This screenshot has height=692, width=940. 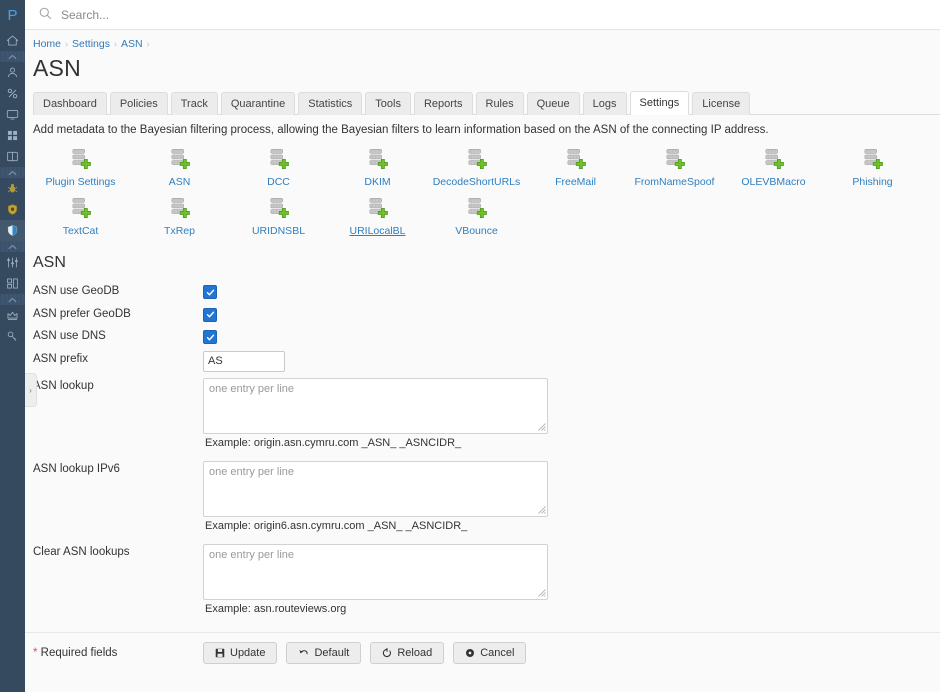 I want to click on sidebar-item-docs, so click(x=12, y=156).